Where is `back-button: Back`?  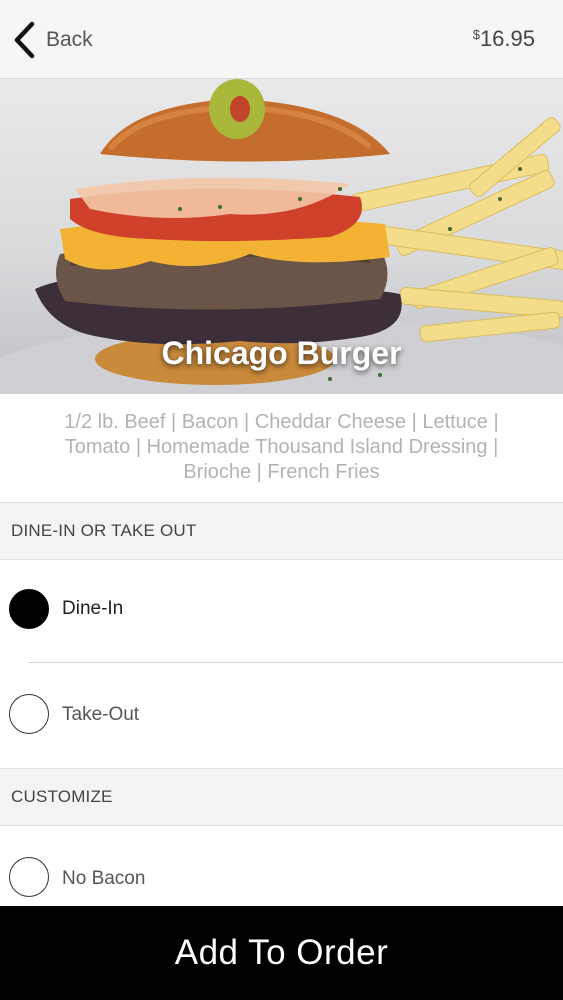
back-button: Back is located at coordinates (52, 40).